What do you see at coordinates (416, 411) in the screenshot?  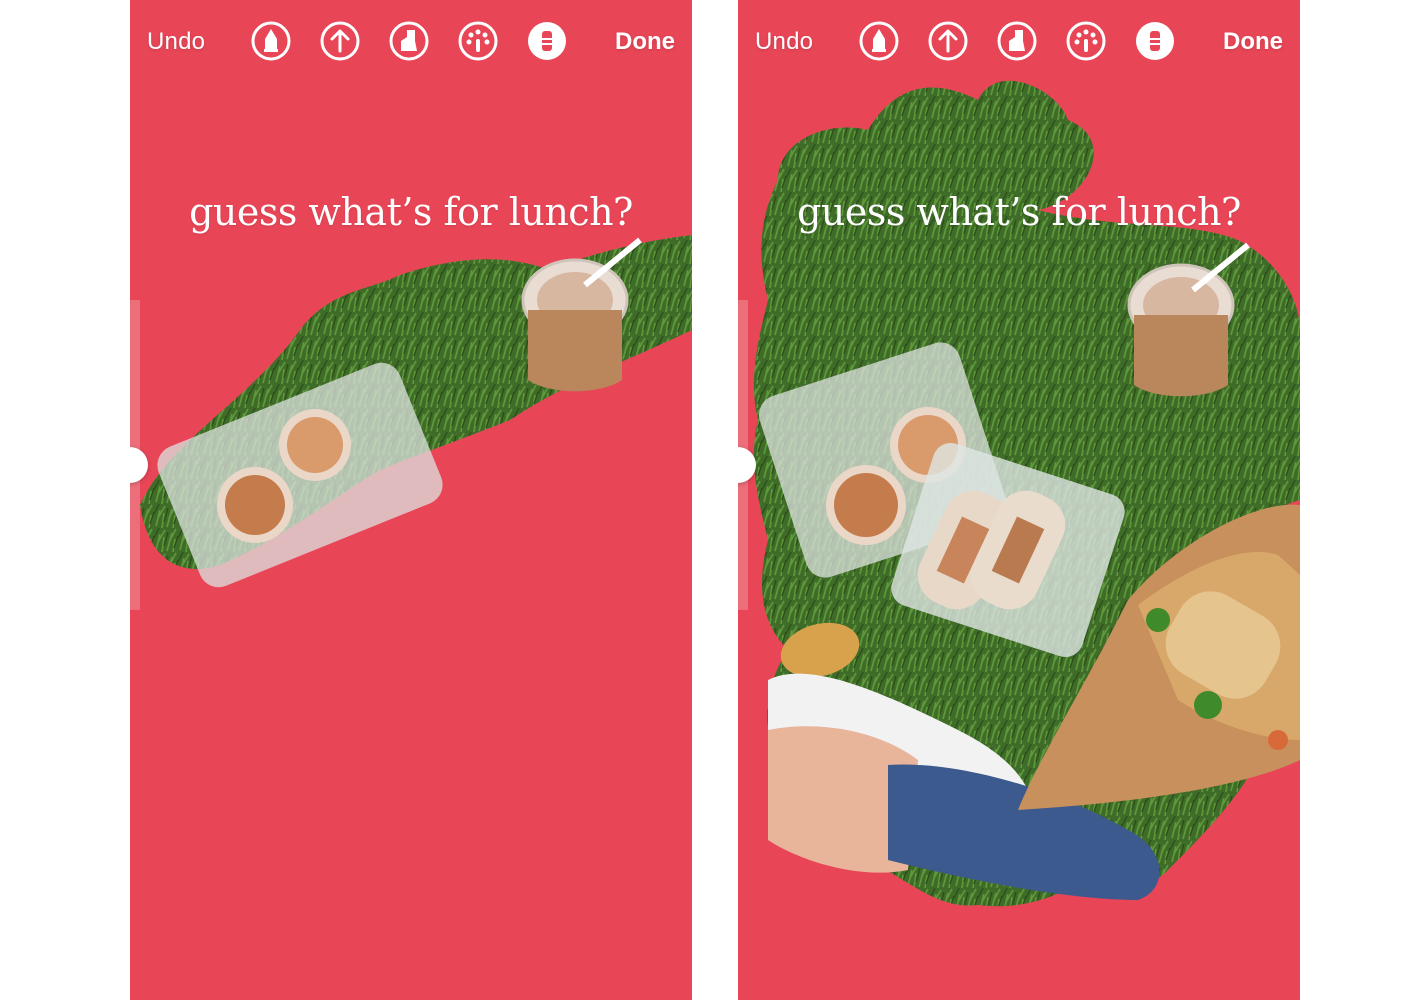 I see `erased-photo-reveal` at bounding box center [416, 411].